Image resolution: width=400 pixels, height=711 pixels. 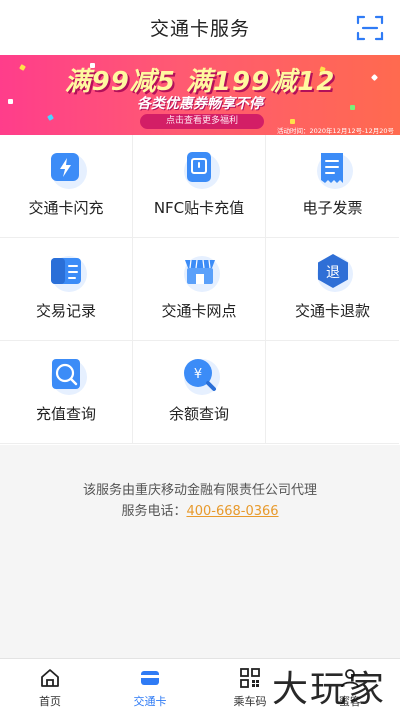 I want to click on service-label: 交通卡退款, so click(x=332, y=311).